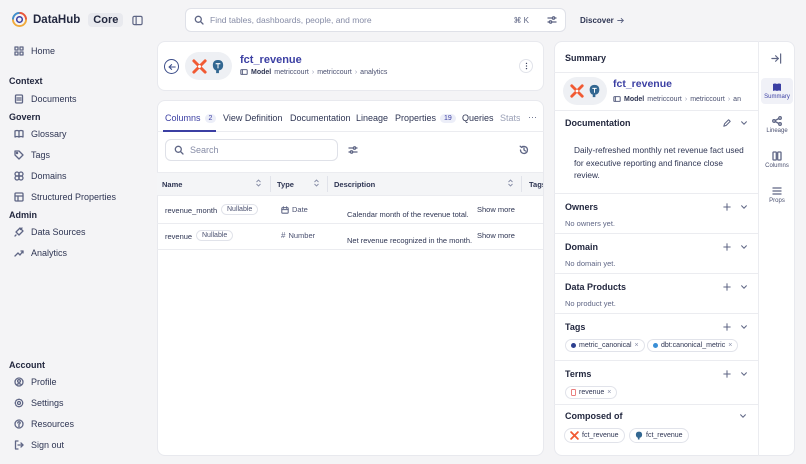  Describe the element at coordinates (40, 176) in the screenshot. I see `sidebar-item-domains: Domains` at that location.